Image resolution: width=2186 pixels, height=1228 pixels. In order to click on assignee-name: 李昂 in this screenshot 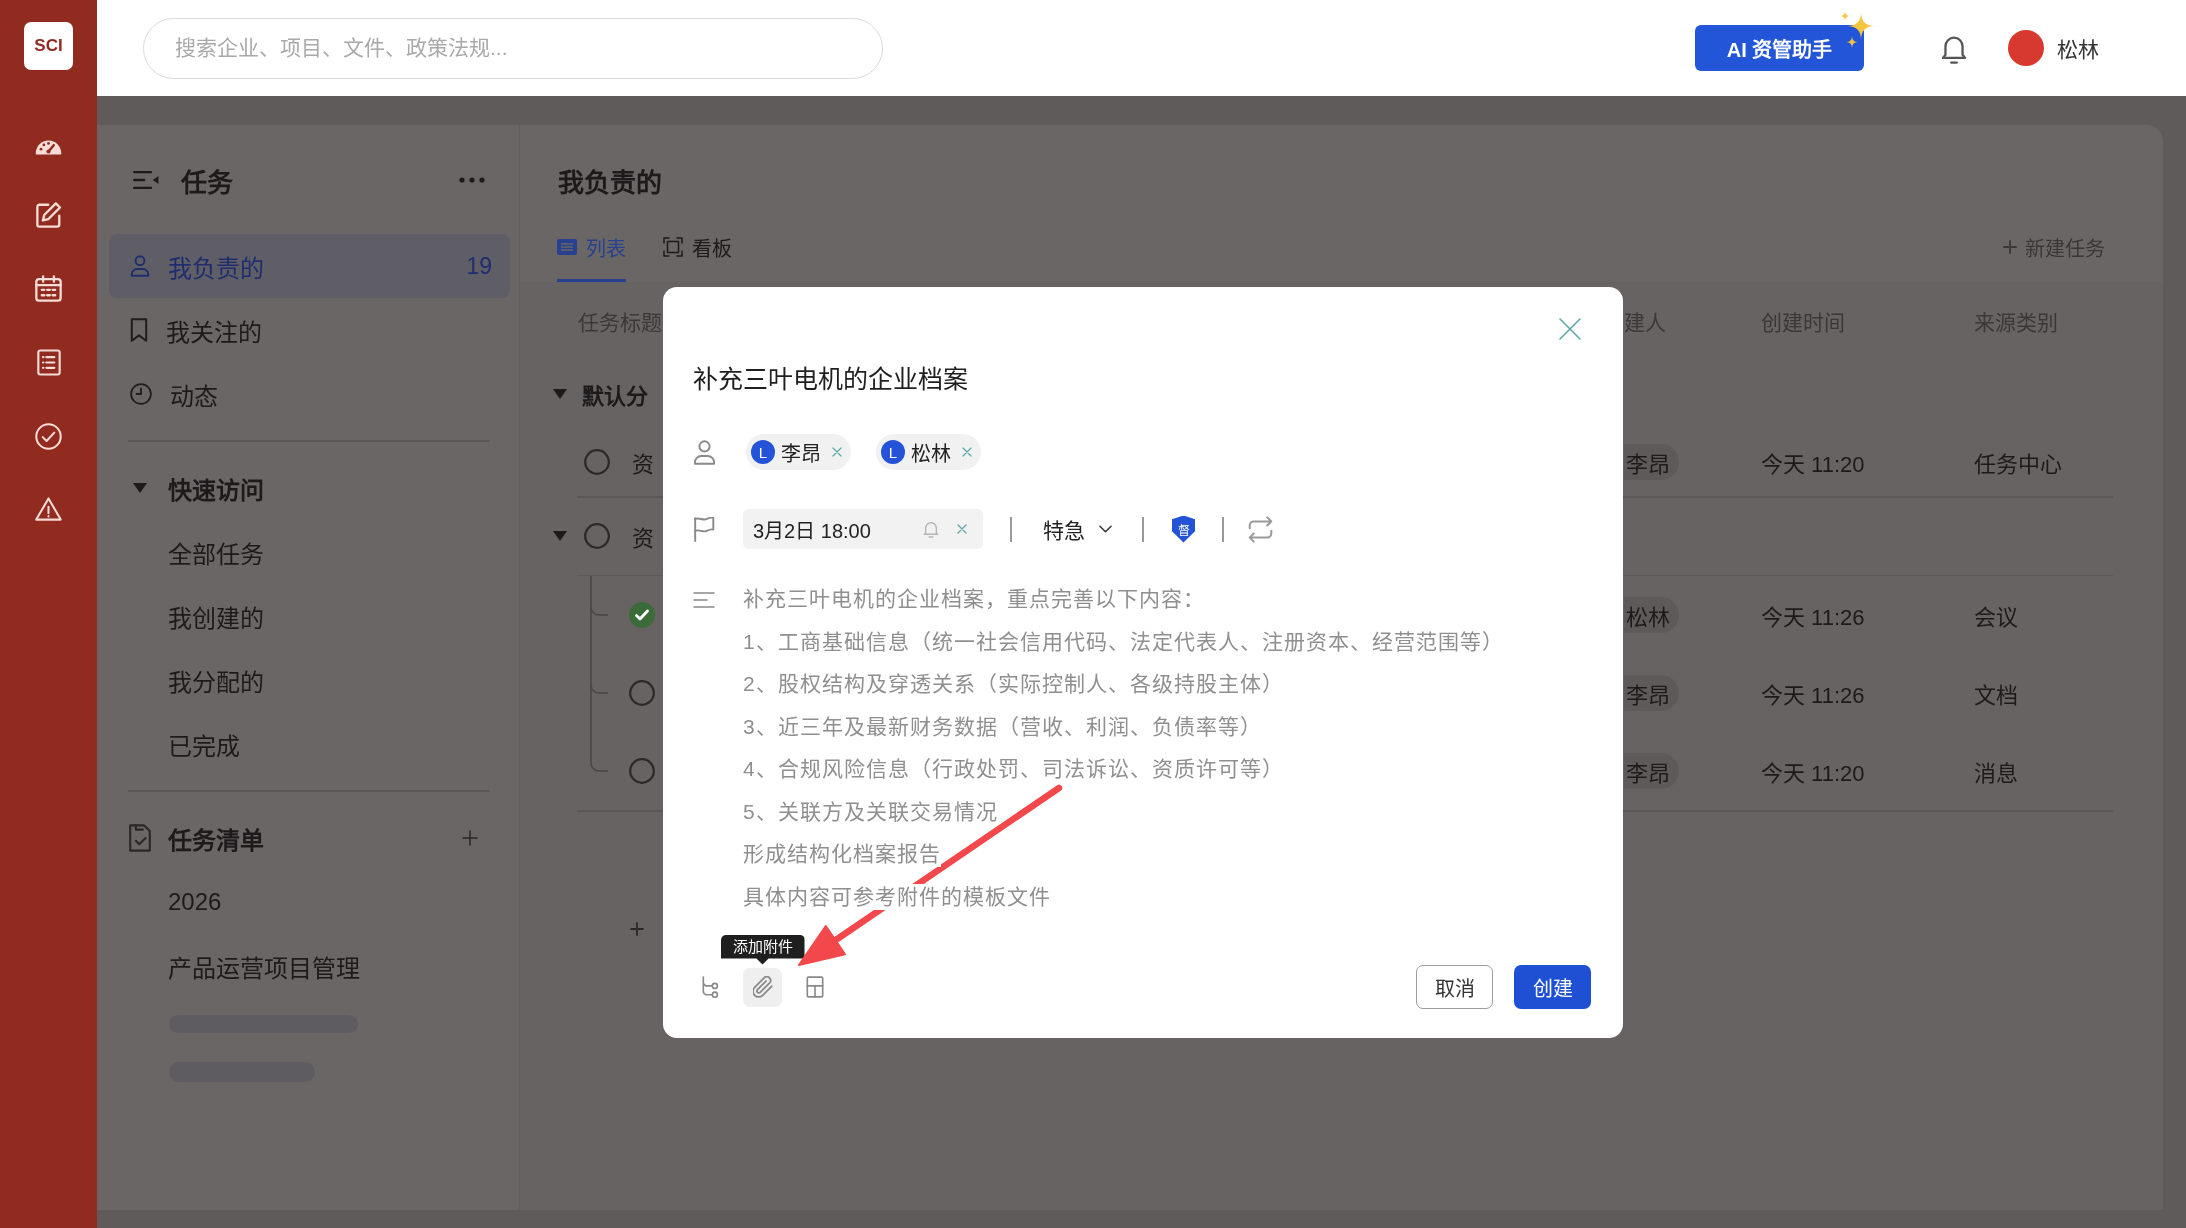, I will do `click(801, 454)`.